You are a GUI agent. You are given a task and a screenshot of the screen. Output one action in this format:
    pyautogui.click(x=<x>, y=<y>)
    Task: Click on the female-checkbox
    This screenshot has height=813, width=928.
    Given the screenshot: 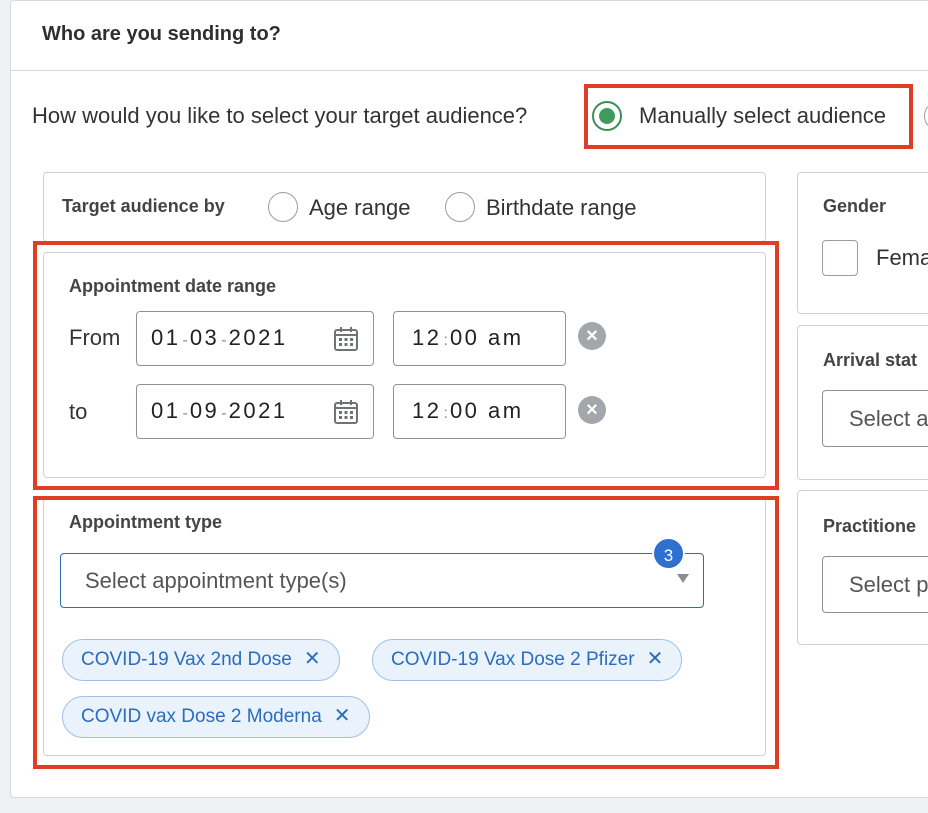 What is the action you would take?
    pyautogui.click(x=840, y=258)
    